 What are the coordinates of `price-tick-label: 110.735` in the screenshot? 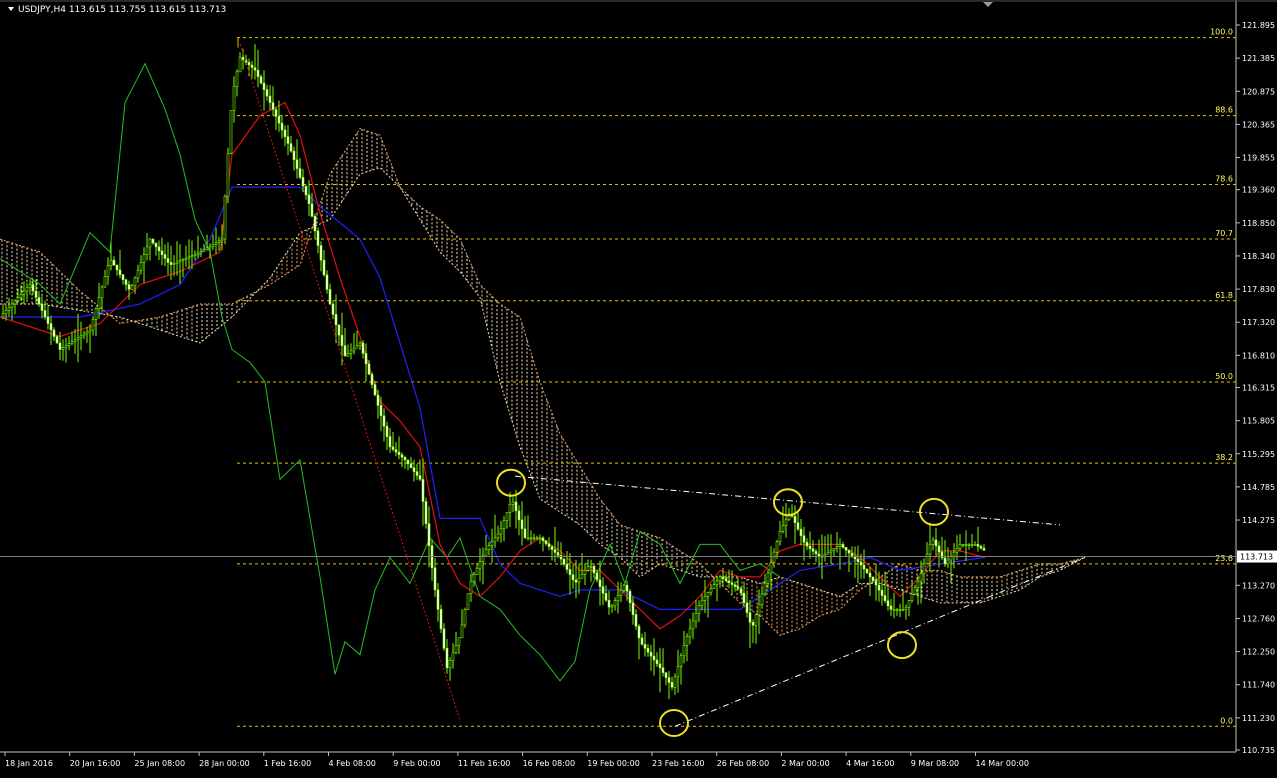 It's located at (1258, 750).